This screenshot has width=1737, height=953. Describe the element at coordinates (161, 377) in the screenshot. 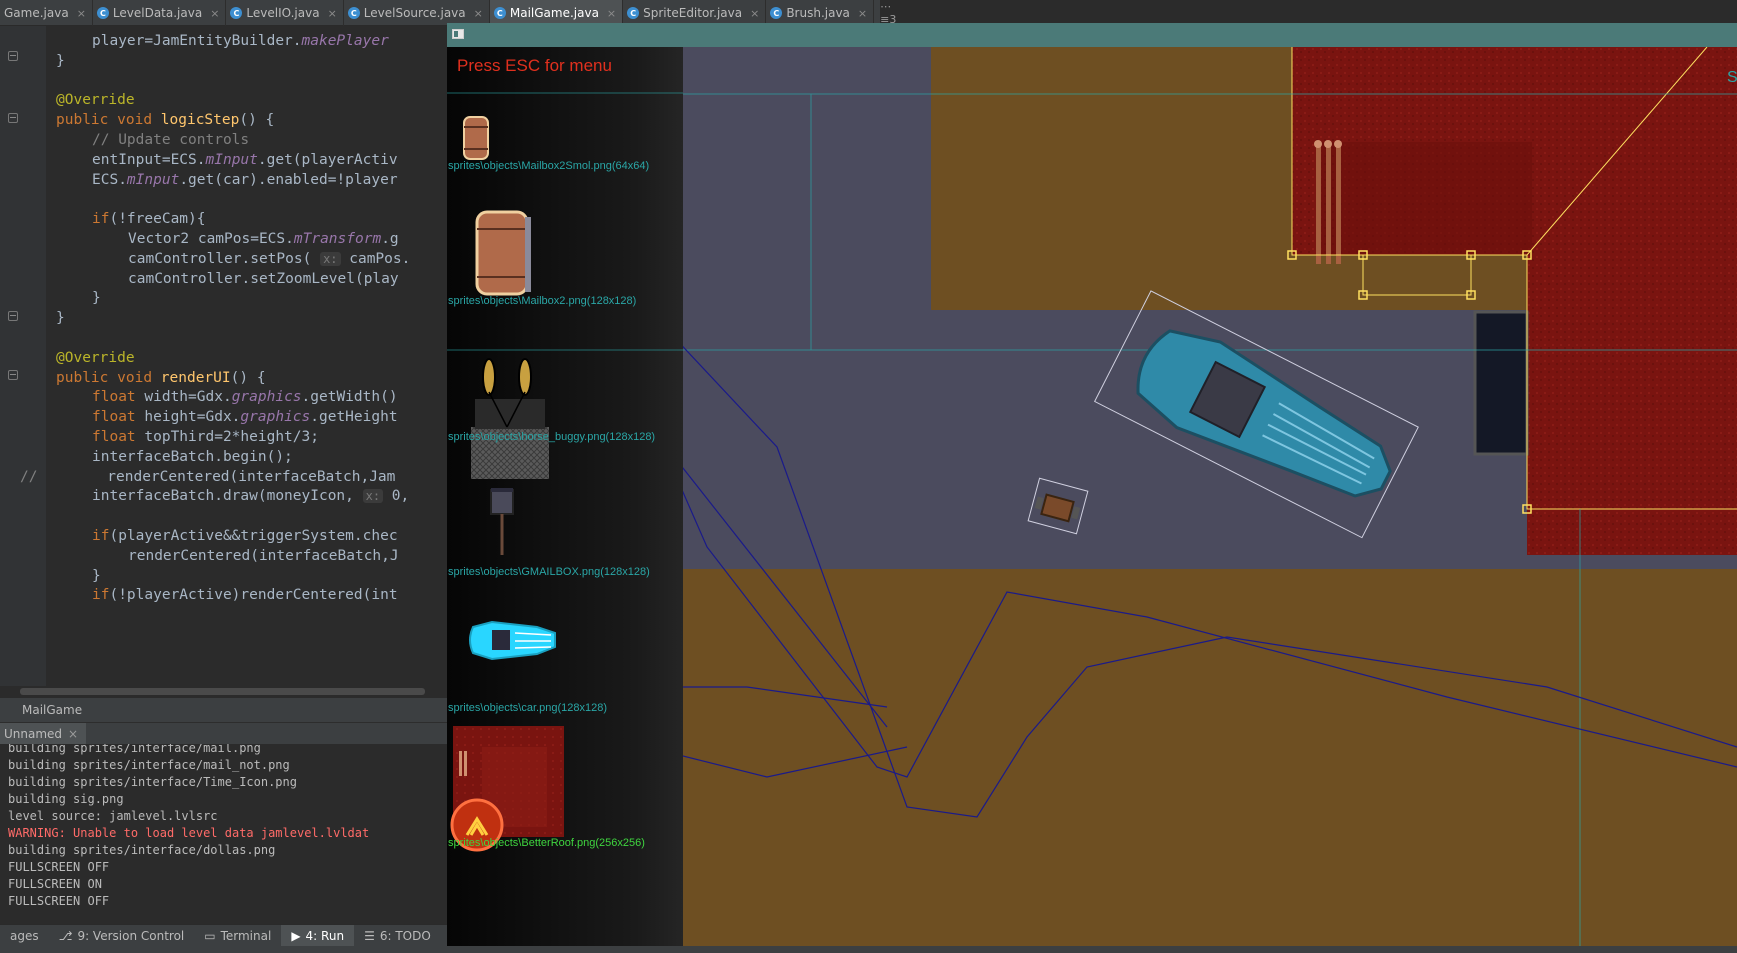

I see `code-line: public void renderUI() {` at that location.